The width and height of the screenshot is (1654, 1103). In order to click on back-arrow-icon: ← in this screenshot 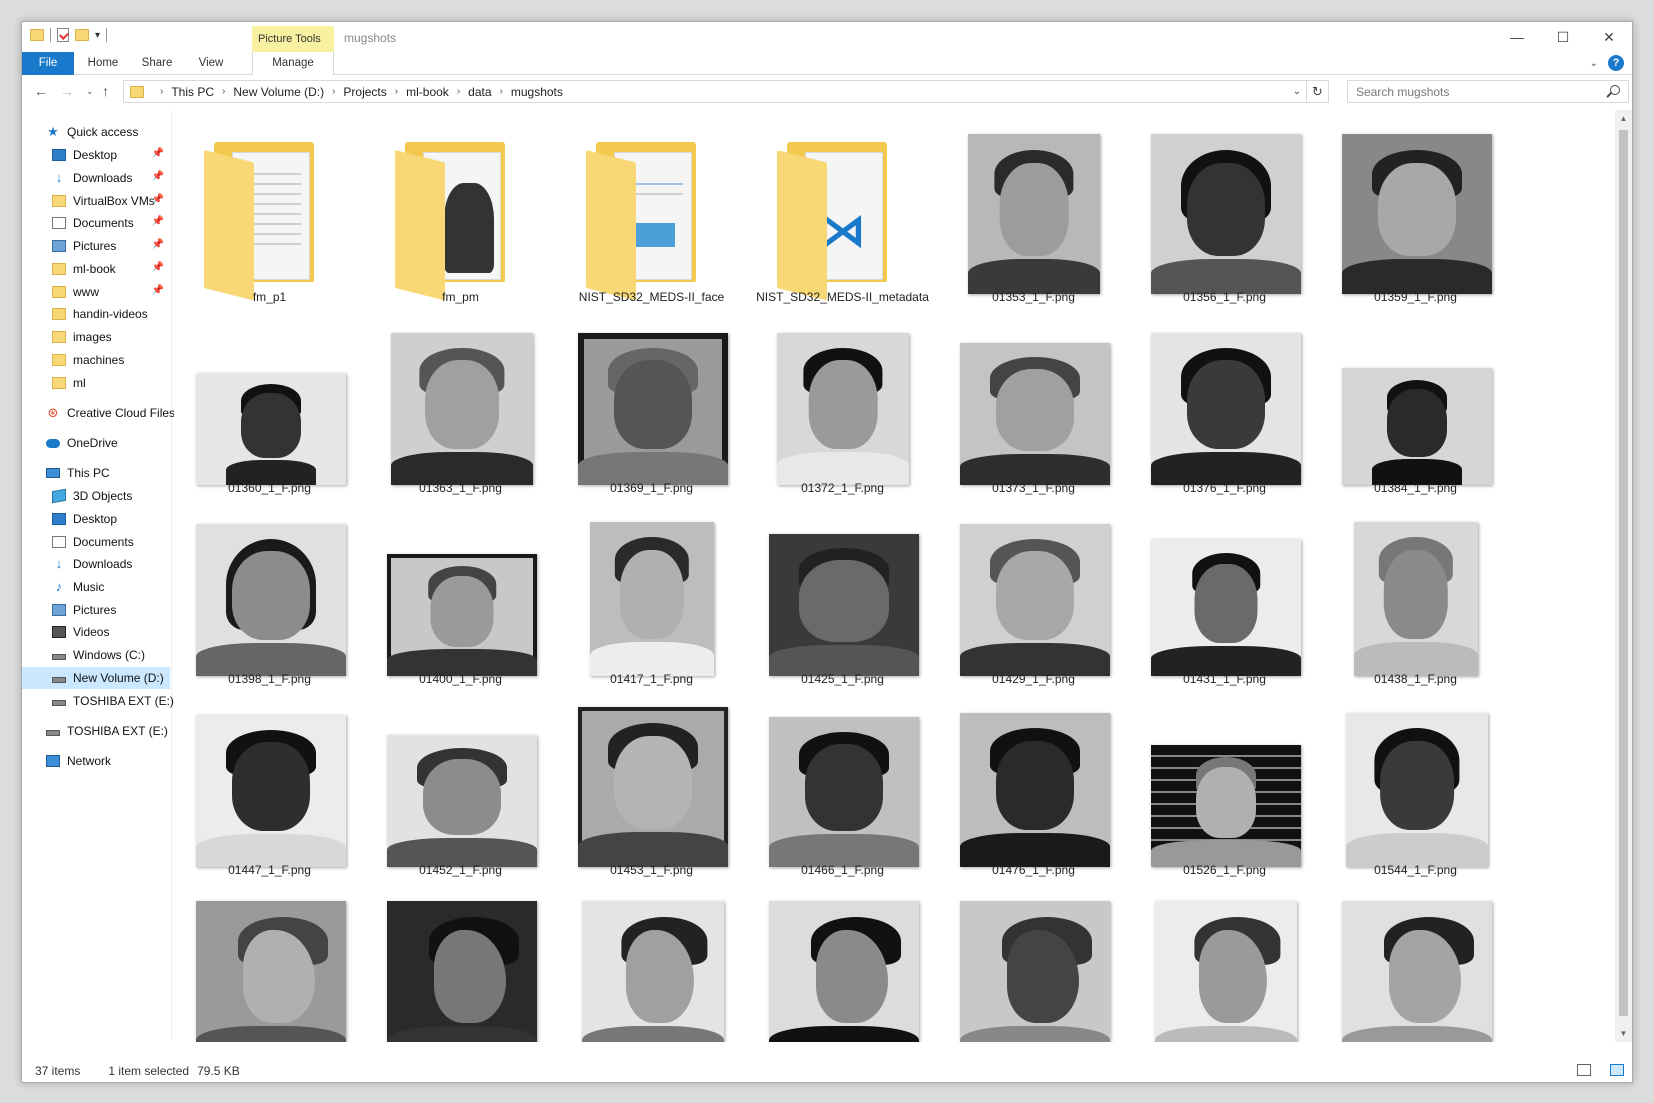, I will do `click(41, 91)`.